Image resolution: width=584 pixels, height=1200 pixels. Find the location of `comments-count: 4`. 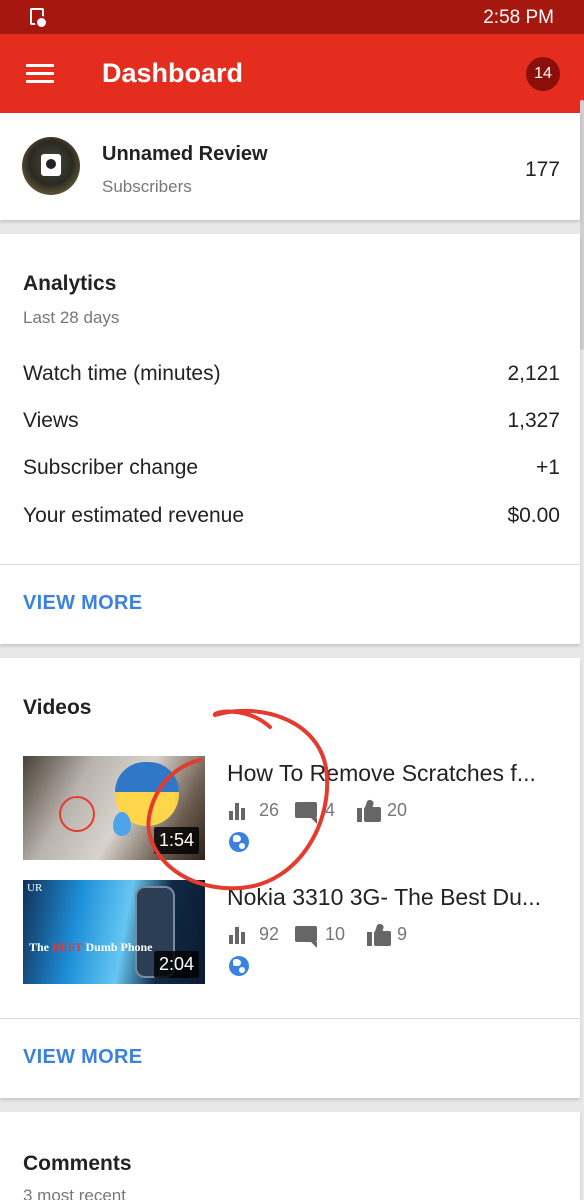

comments-count: 4 is located at coordinates (330, 810).